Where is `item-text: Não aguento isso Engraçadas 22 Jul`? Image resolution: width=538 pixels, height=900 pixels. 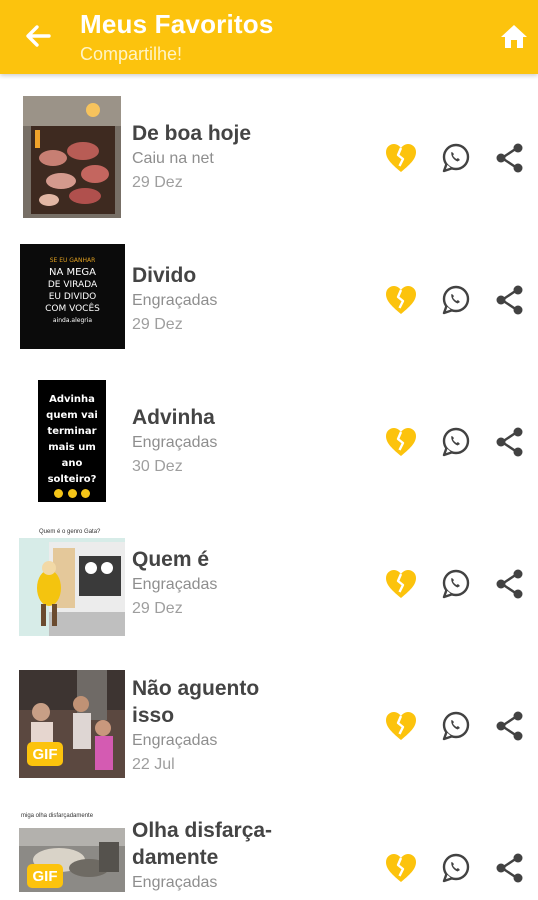
item-text: Não aguento isso Engraçadas 22 Jul is located at coordinates (195, 726).